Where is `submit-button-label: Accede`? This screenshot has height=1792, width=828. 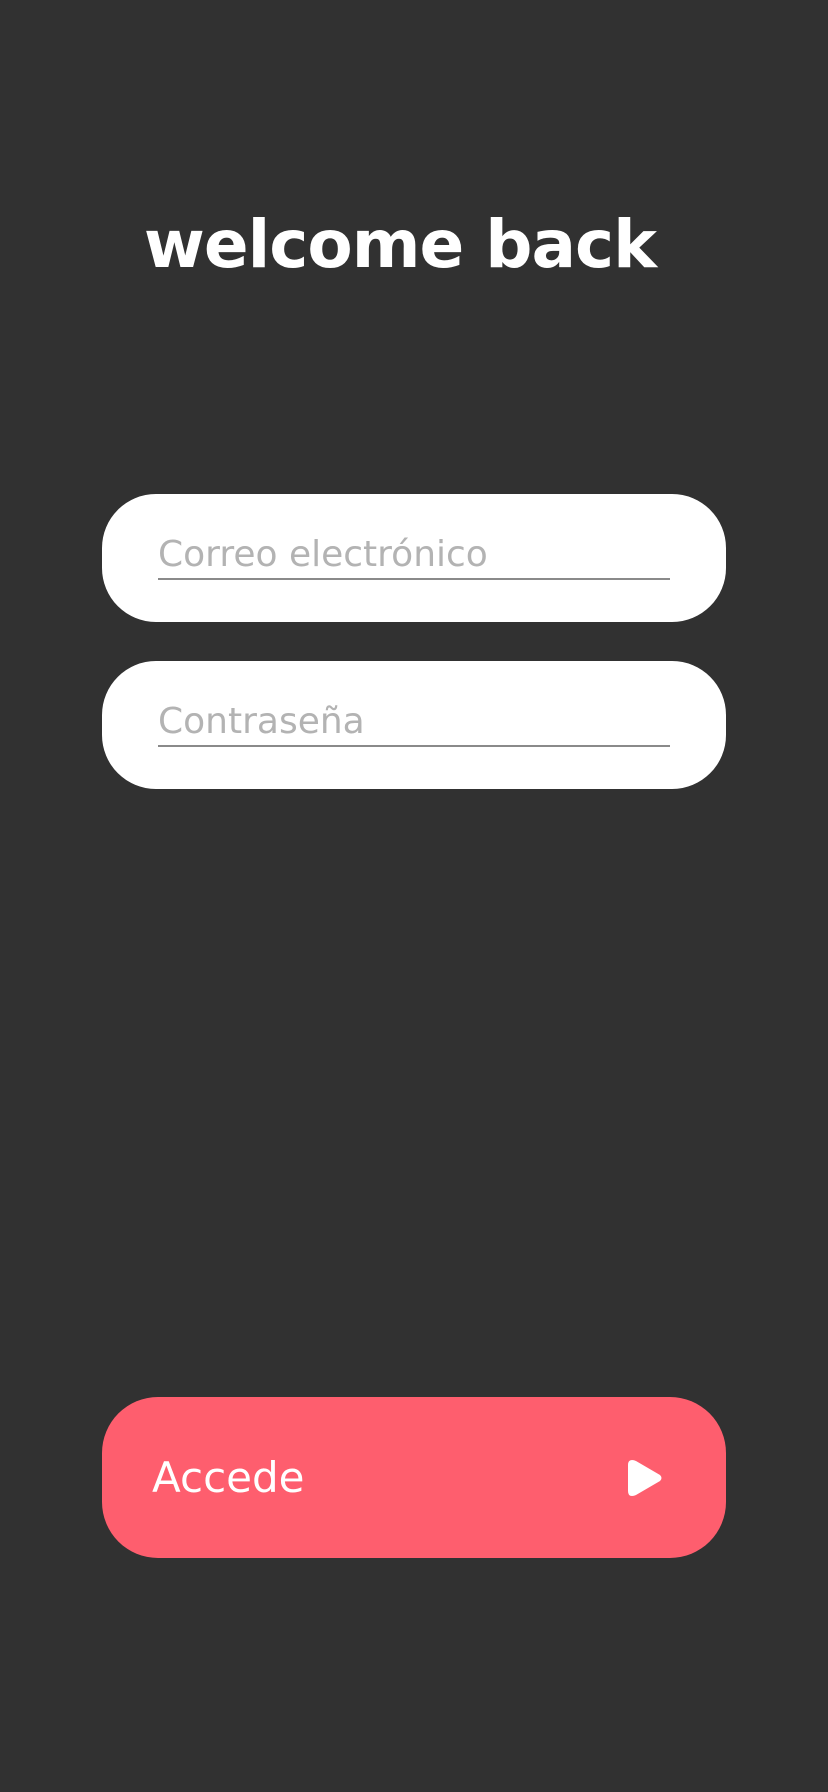
submit-button-label: Accede is located at coordinates (228, 1477).